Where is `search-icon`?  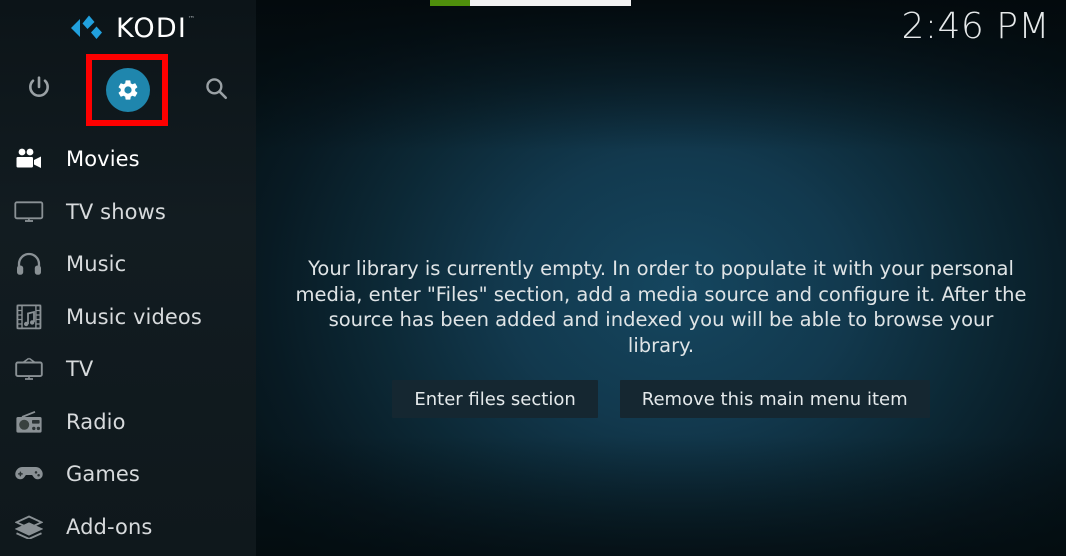 search-icon is located at coordinates (216, 90).